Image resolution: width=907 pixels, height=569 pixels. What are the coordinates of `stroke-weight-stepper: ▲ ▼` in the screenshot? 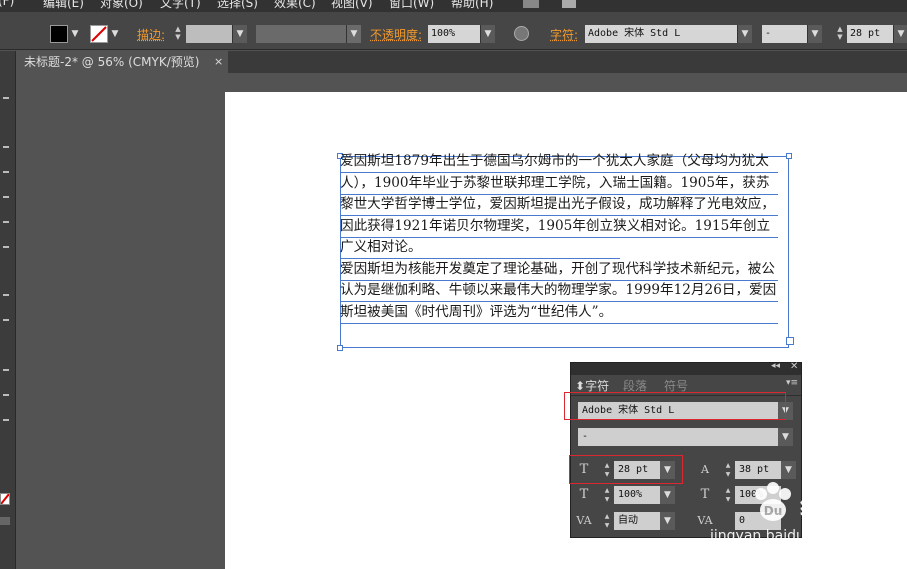 It's located at (178, 34).